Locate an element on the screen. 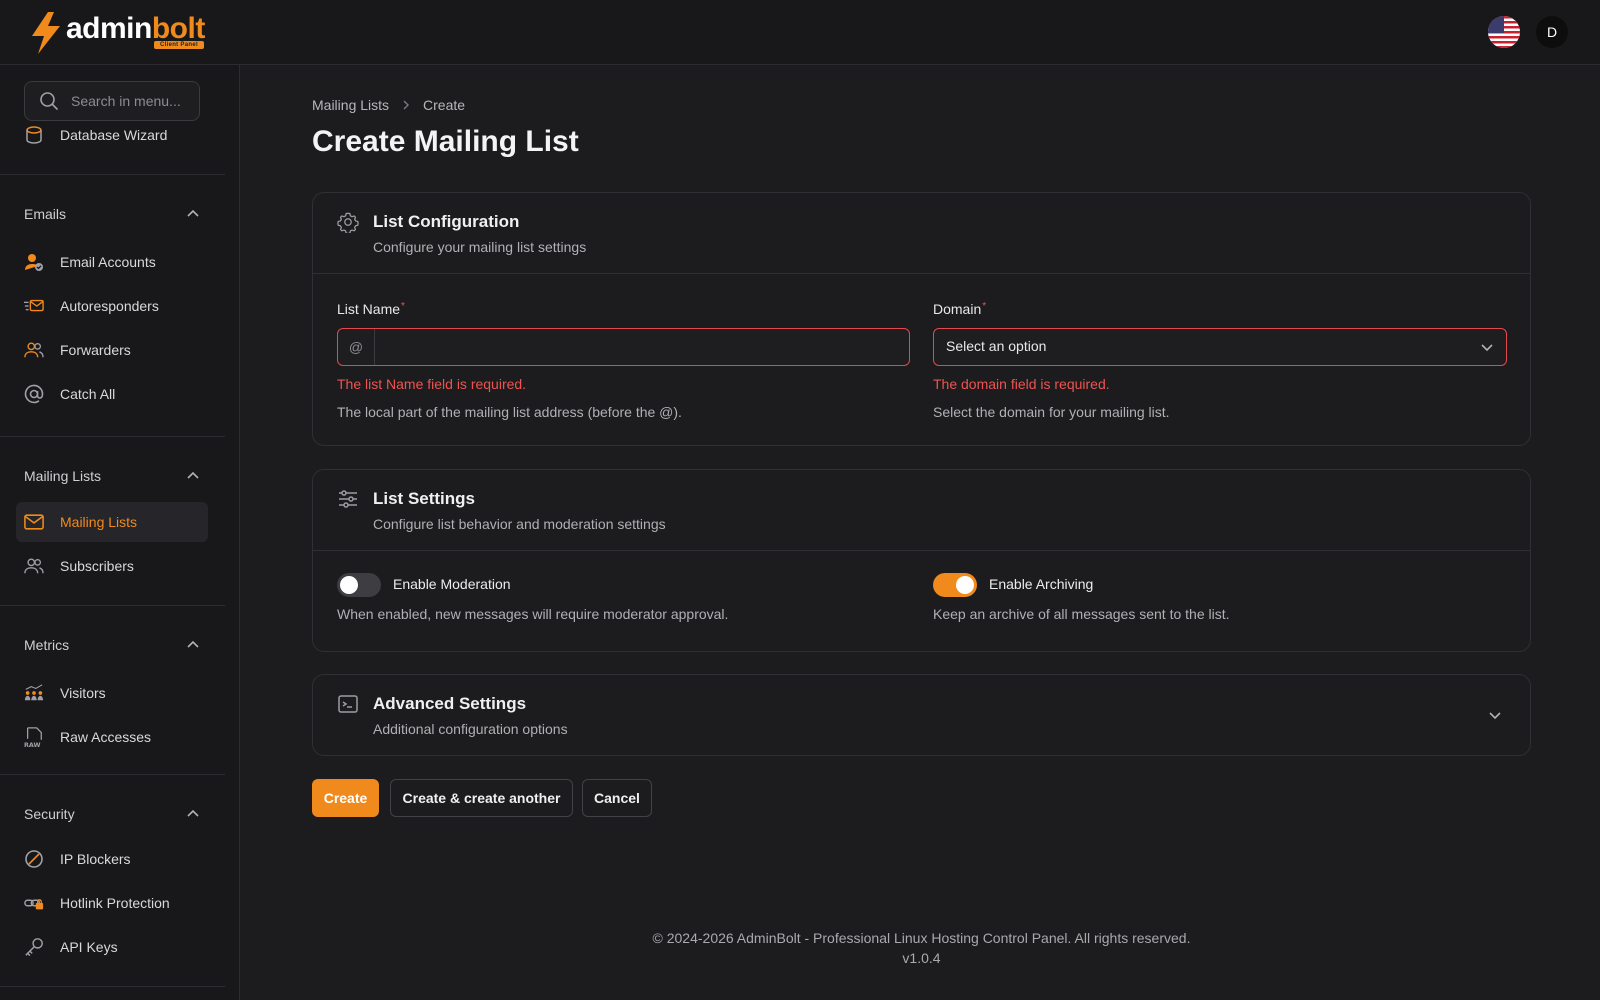 The image size is (1600, 1000). domain-select-value: Select an option is located at coordinates (996, 346).